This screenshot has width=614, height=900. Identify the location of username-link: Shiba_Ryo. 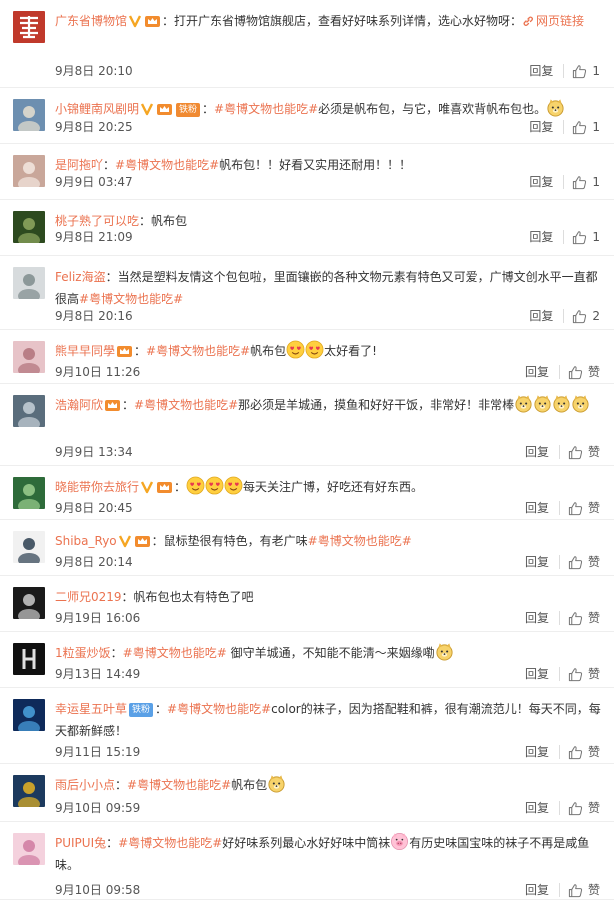
(86, 541).